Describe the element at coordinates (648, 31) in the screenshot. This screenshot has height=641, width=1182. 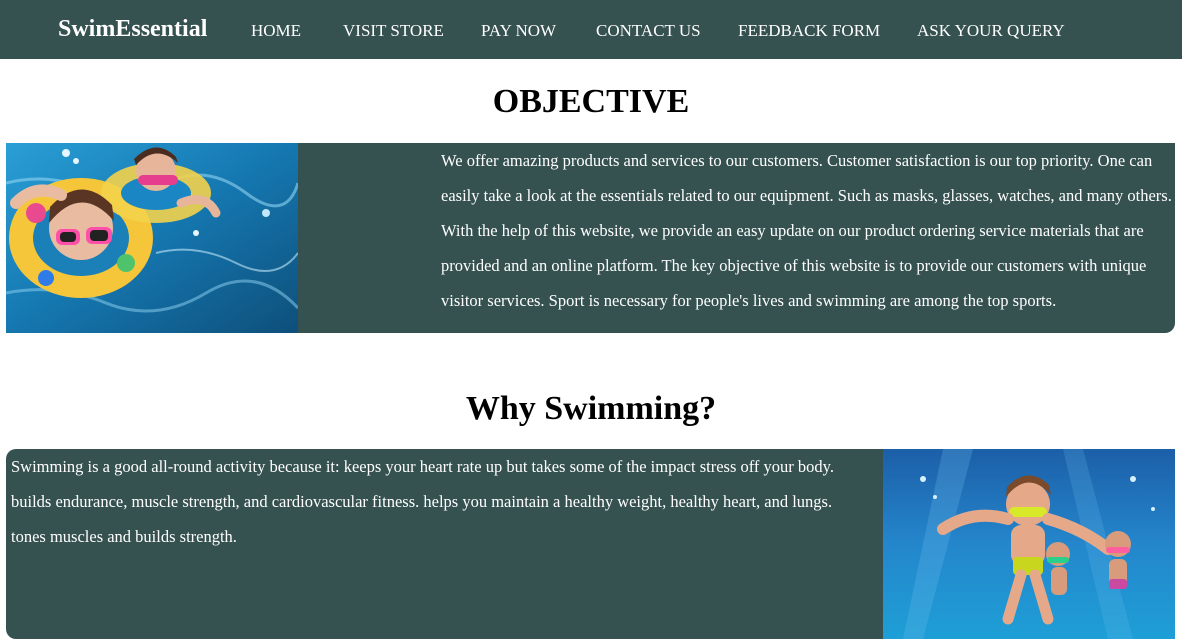
I see `nav-link-contact-us: CONTACT US` at that location.